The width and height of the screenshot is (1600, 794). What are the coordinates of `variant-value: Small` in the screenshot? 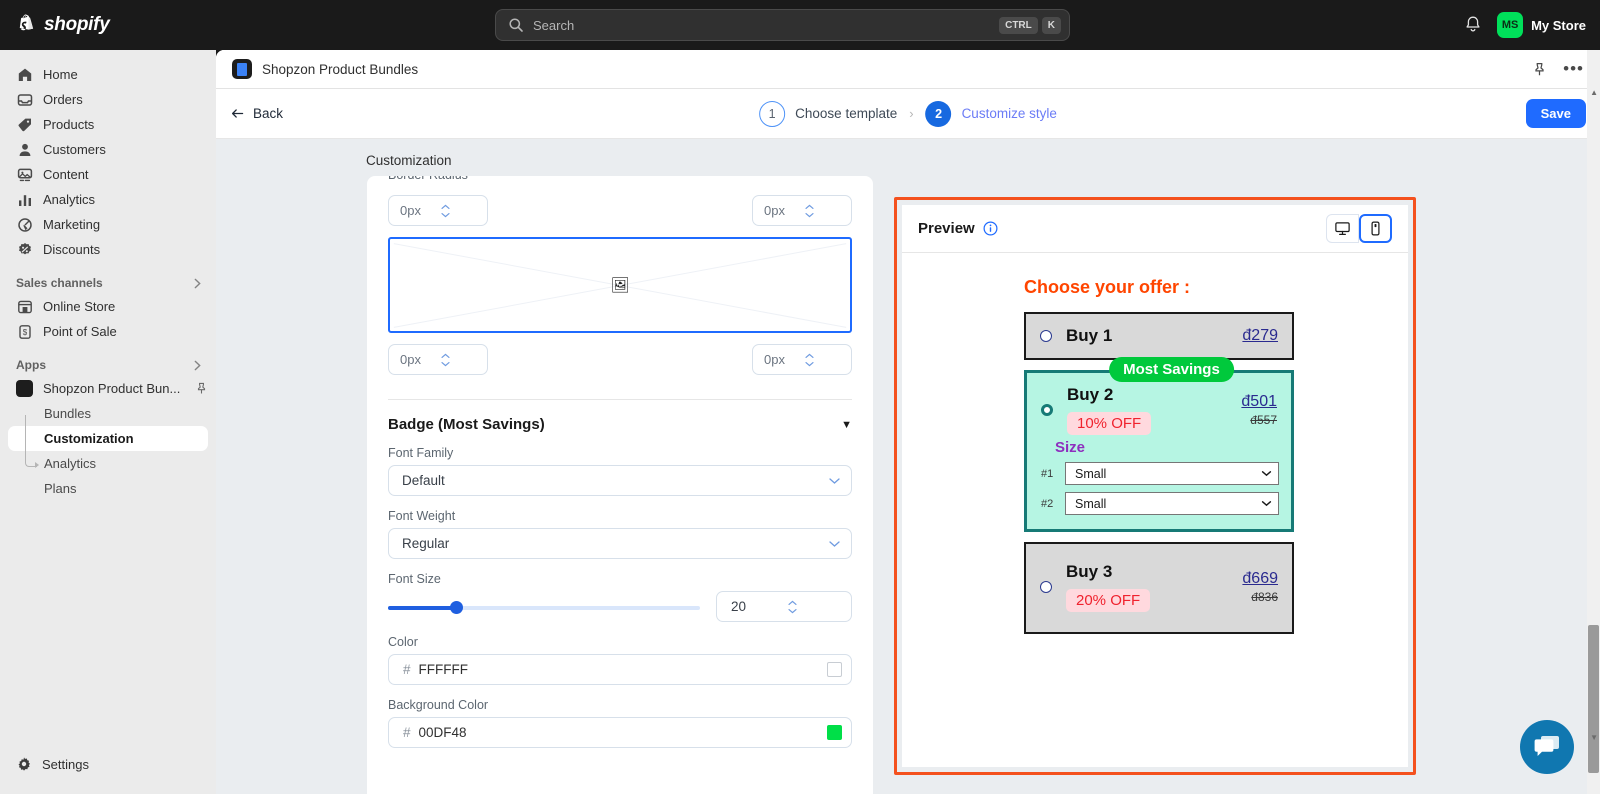 It's located at (1091, 473).